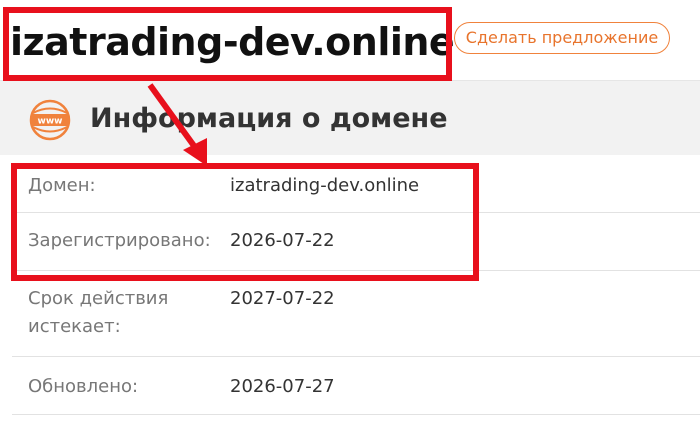  I want to click on info-row-updated: Обновлено: 2026-07-27, so click(356, 386).